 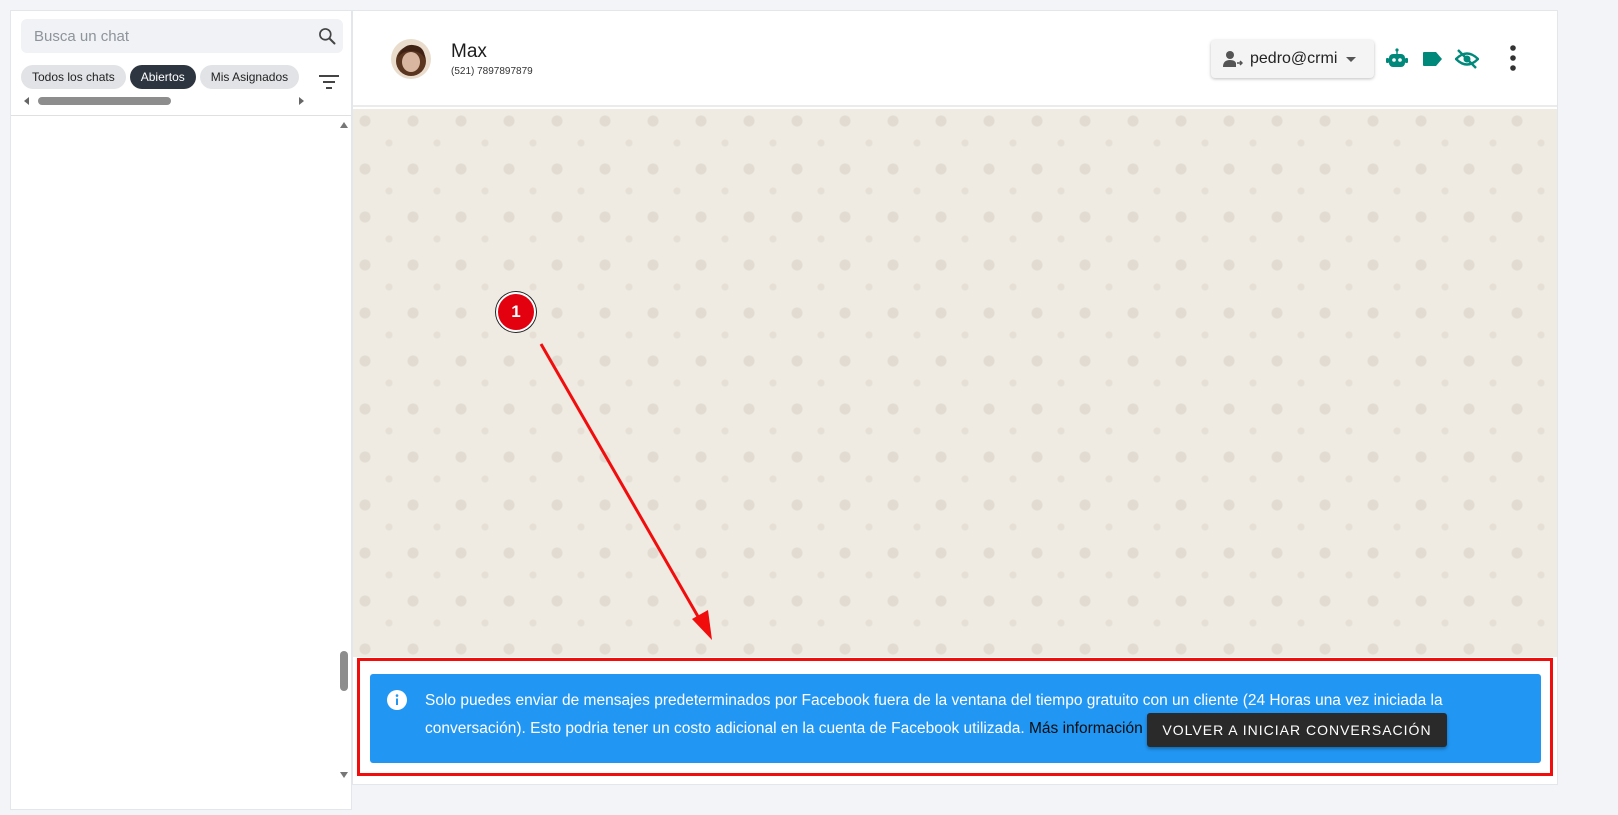 What do you see at coordinates (1397, 59) in the screenshot?
I see `robot-icon` at bounding box center [1397, 59].